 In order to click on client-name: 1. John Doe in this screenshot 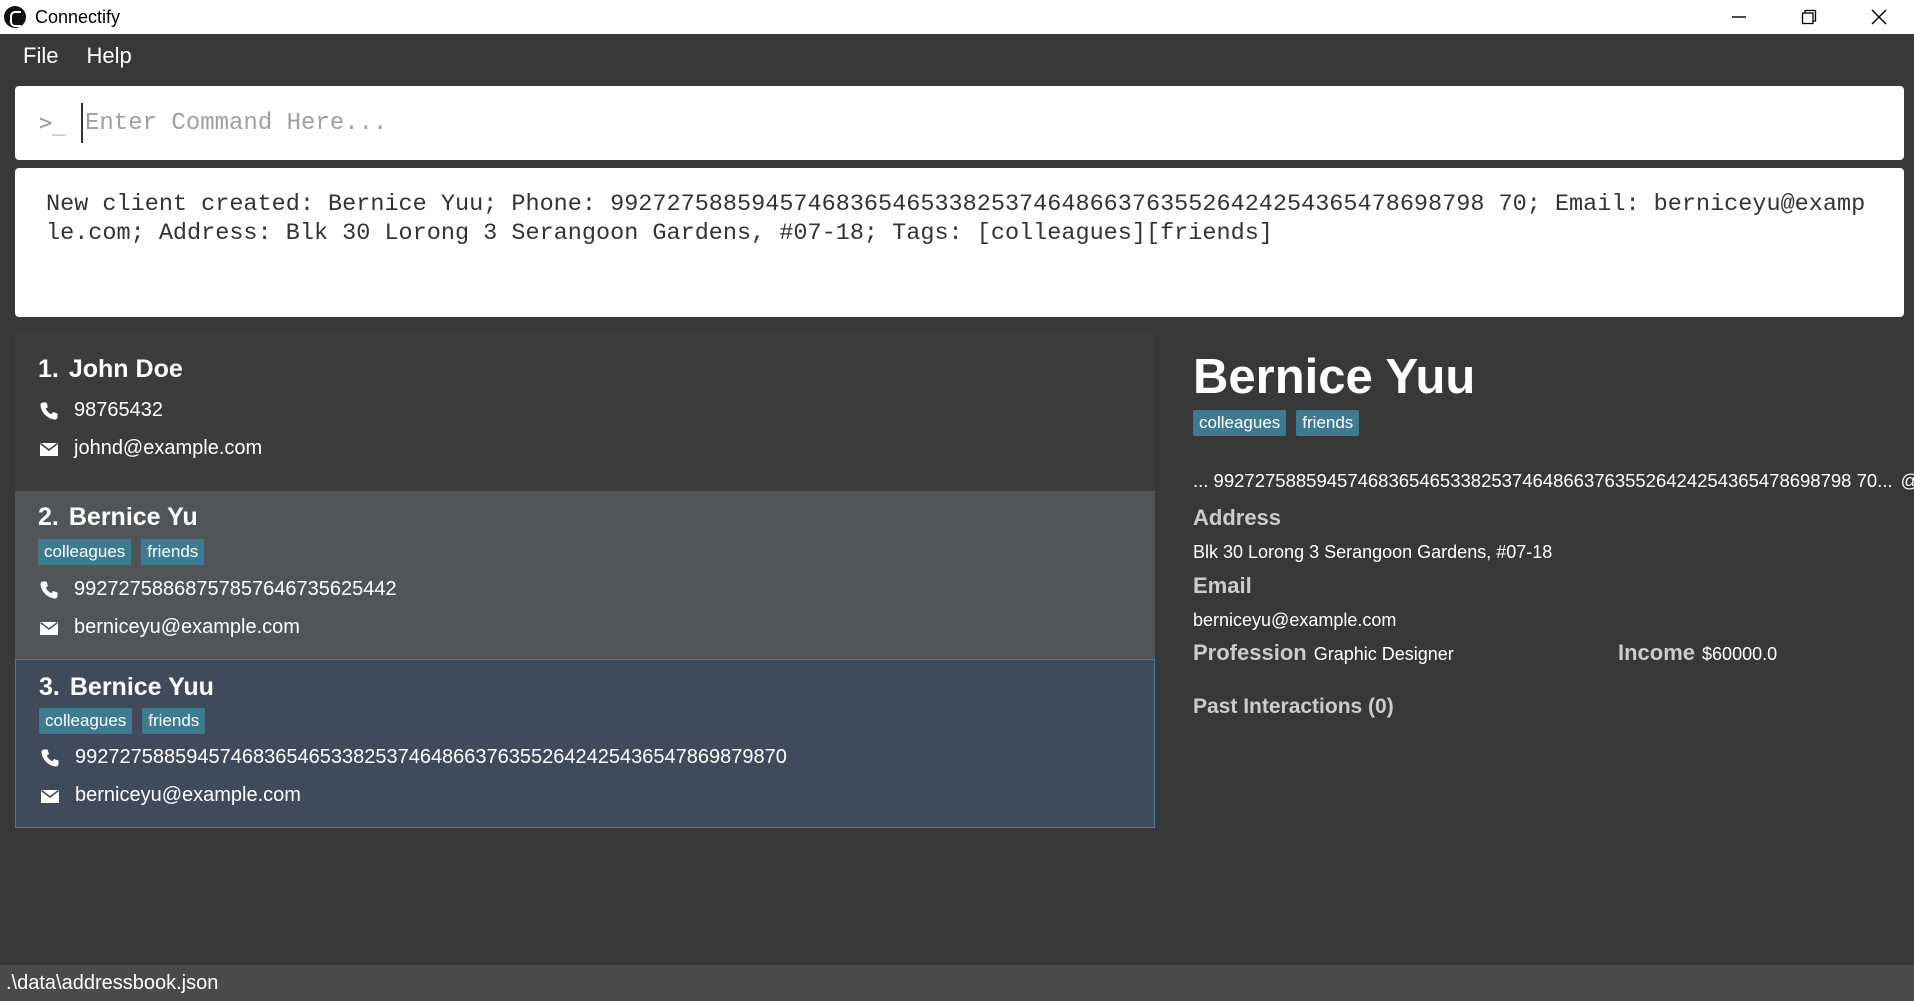, I will do `click(110, 369)`.